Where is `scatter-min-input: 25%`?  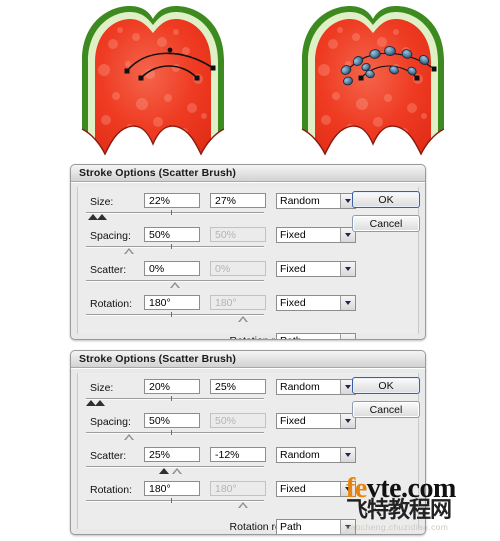 scatter-min-input: 25% is located at coordinates (172, 454).